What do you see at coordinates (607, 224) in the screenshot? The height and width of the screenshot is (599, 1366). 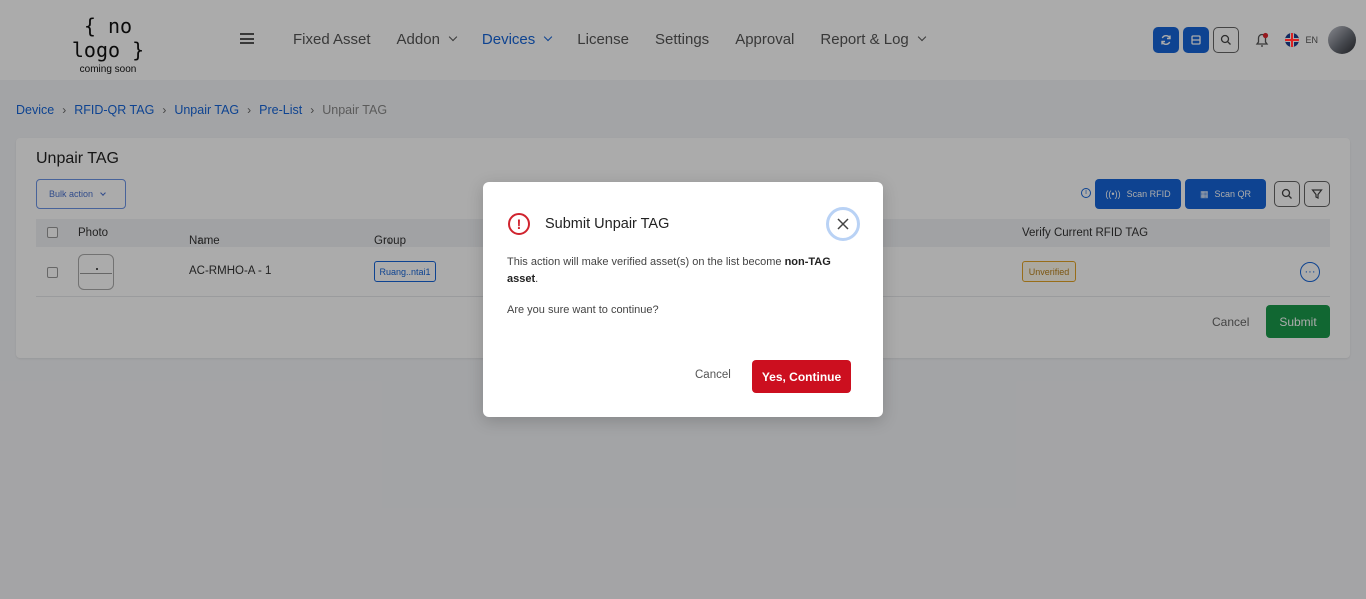 I see `dialog-title: Submit Unpair TAG` at bounding box center [607, 224].